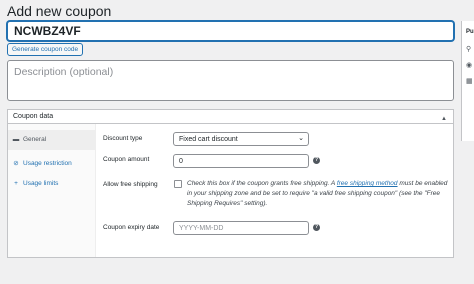 This screenshot has width=474, height=284. What do you see at coordinates (52, 140) in the screenshot?
I see `tab-general: ▬ General` at bounding box center [52, 140].